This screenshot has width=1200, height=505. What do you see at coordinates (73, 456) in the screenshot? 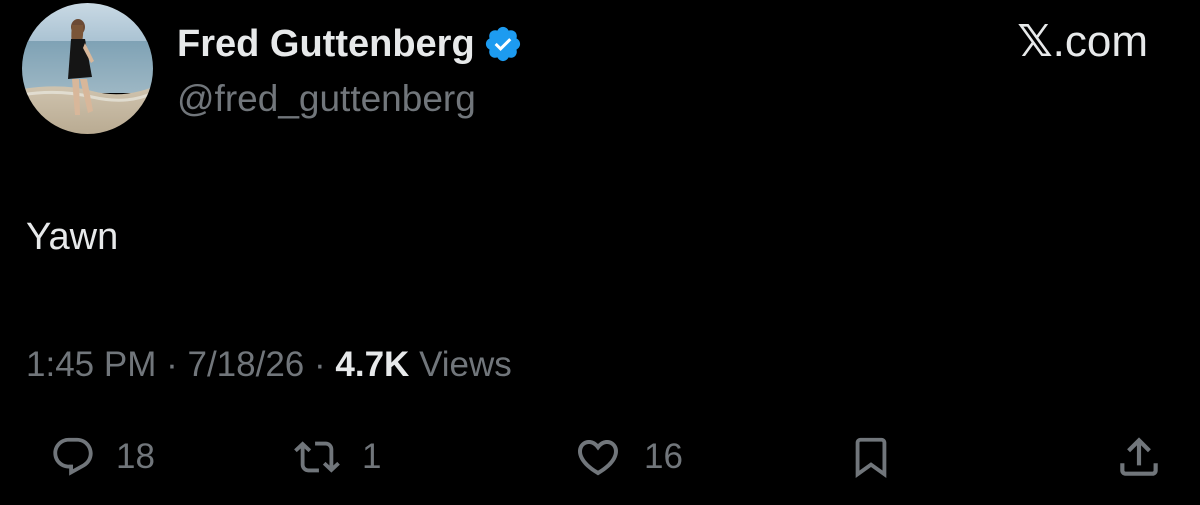
I see `reply-icon` at bounding box center [73, 456].